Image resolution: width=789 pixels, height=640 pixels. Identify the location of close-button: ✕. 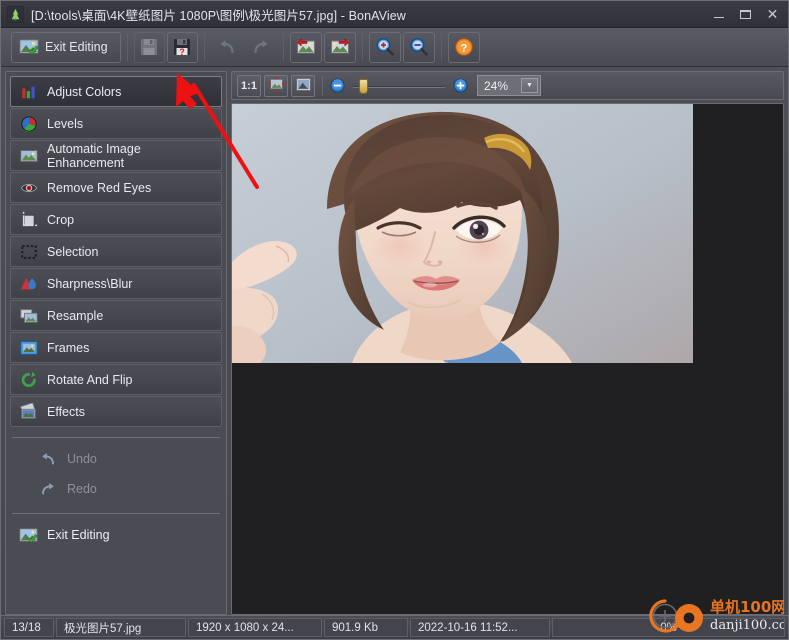
(772, 14).